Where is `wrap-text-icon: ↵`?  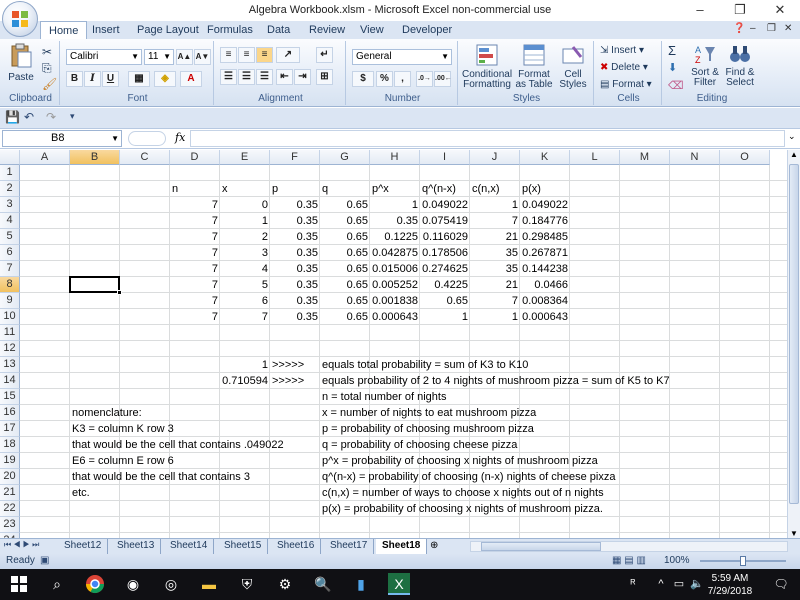 wrap-text-icon: ↵ is located at coordinates (324, 55).